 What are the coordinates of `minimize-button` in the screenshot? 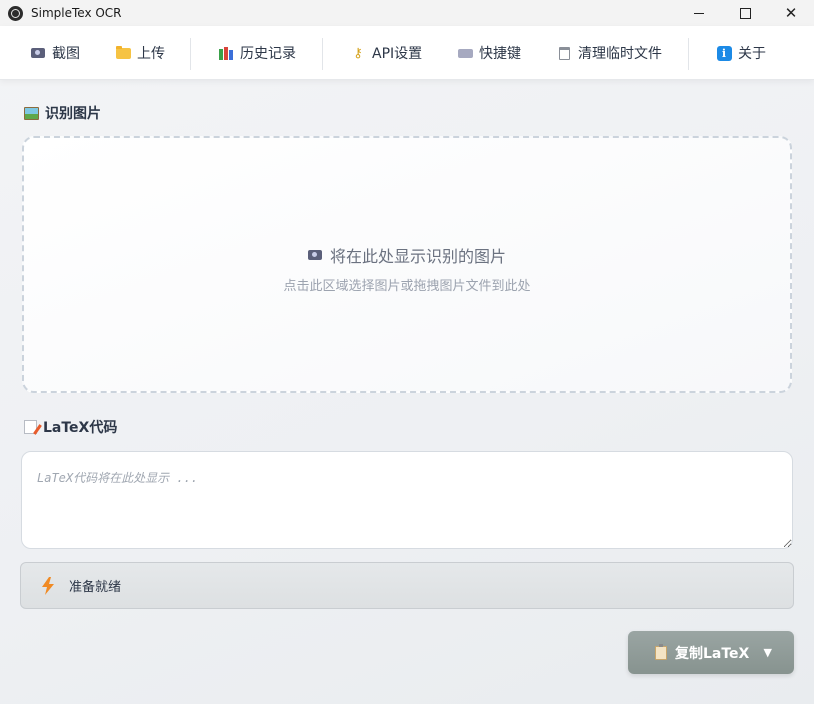 It's located at (699, 13).